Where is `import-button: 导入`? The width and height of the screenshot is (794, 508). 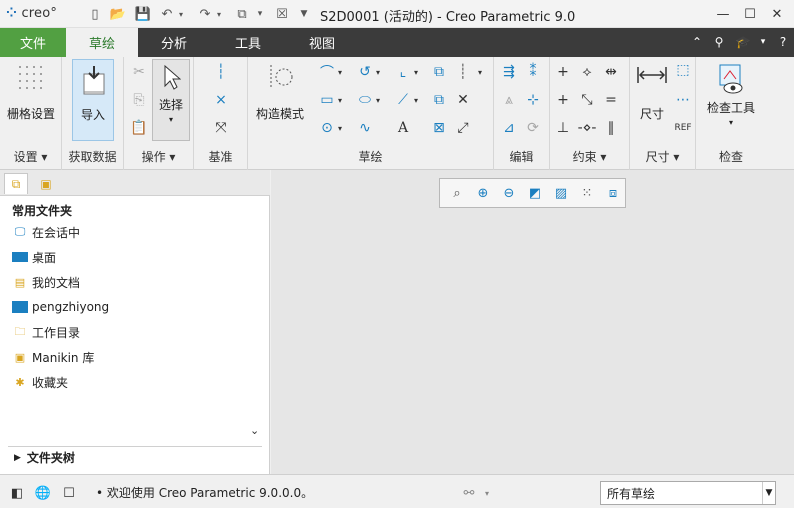
import-button: 导入 is located at coordinates (93, 100).